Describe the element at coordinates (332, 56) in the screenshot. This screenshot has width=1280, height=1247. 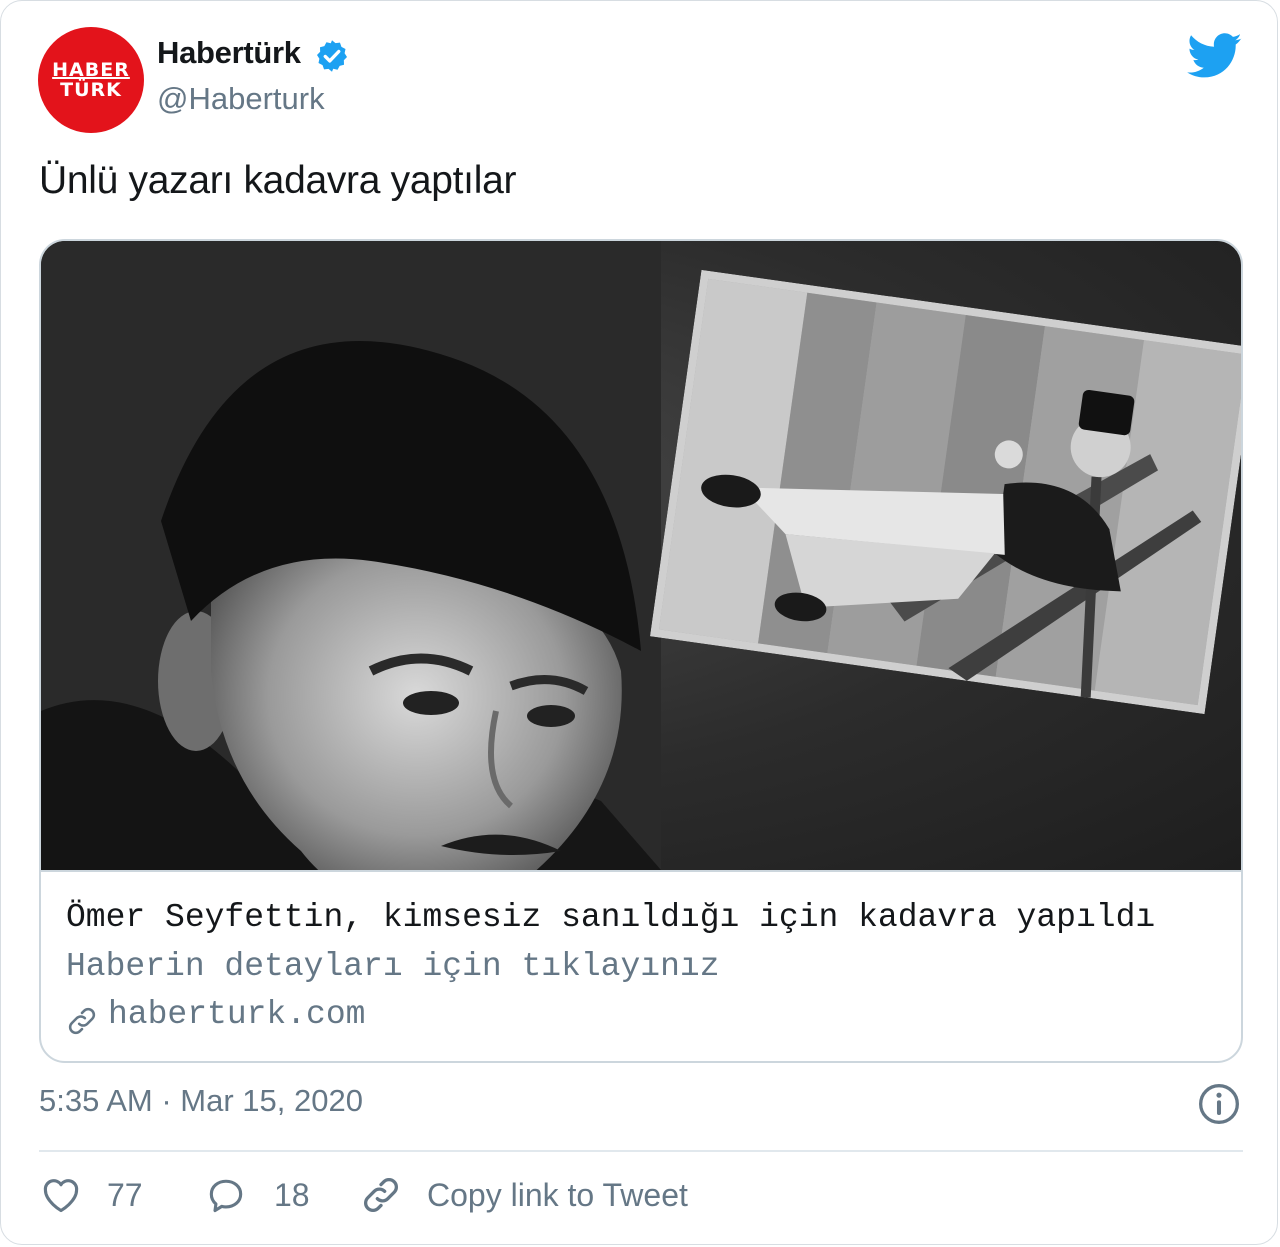
I see `verified-badge-icon` at that location.